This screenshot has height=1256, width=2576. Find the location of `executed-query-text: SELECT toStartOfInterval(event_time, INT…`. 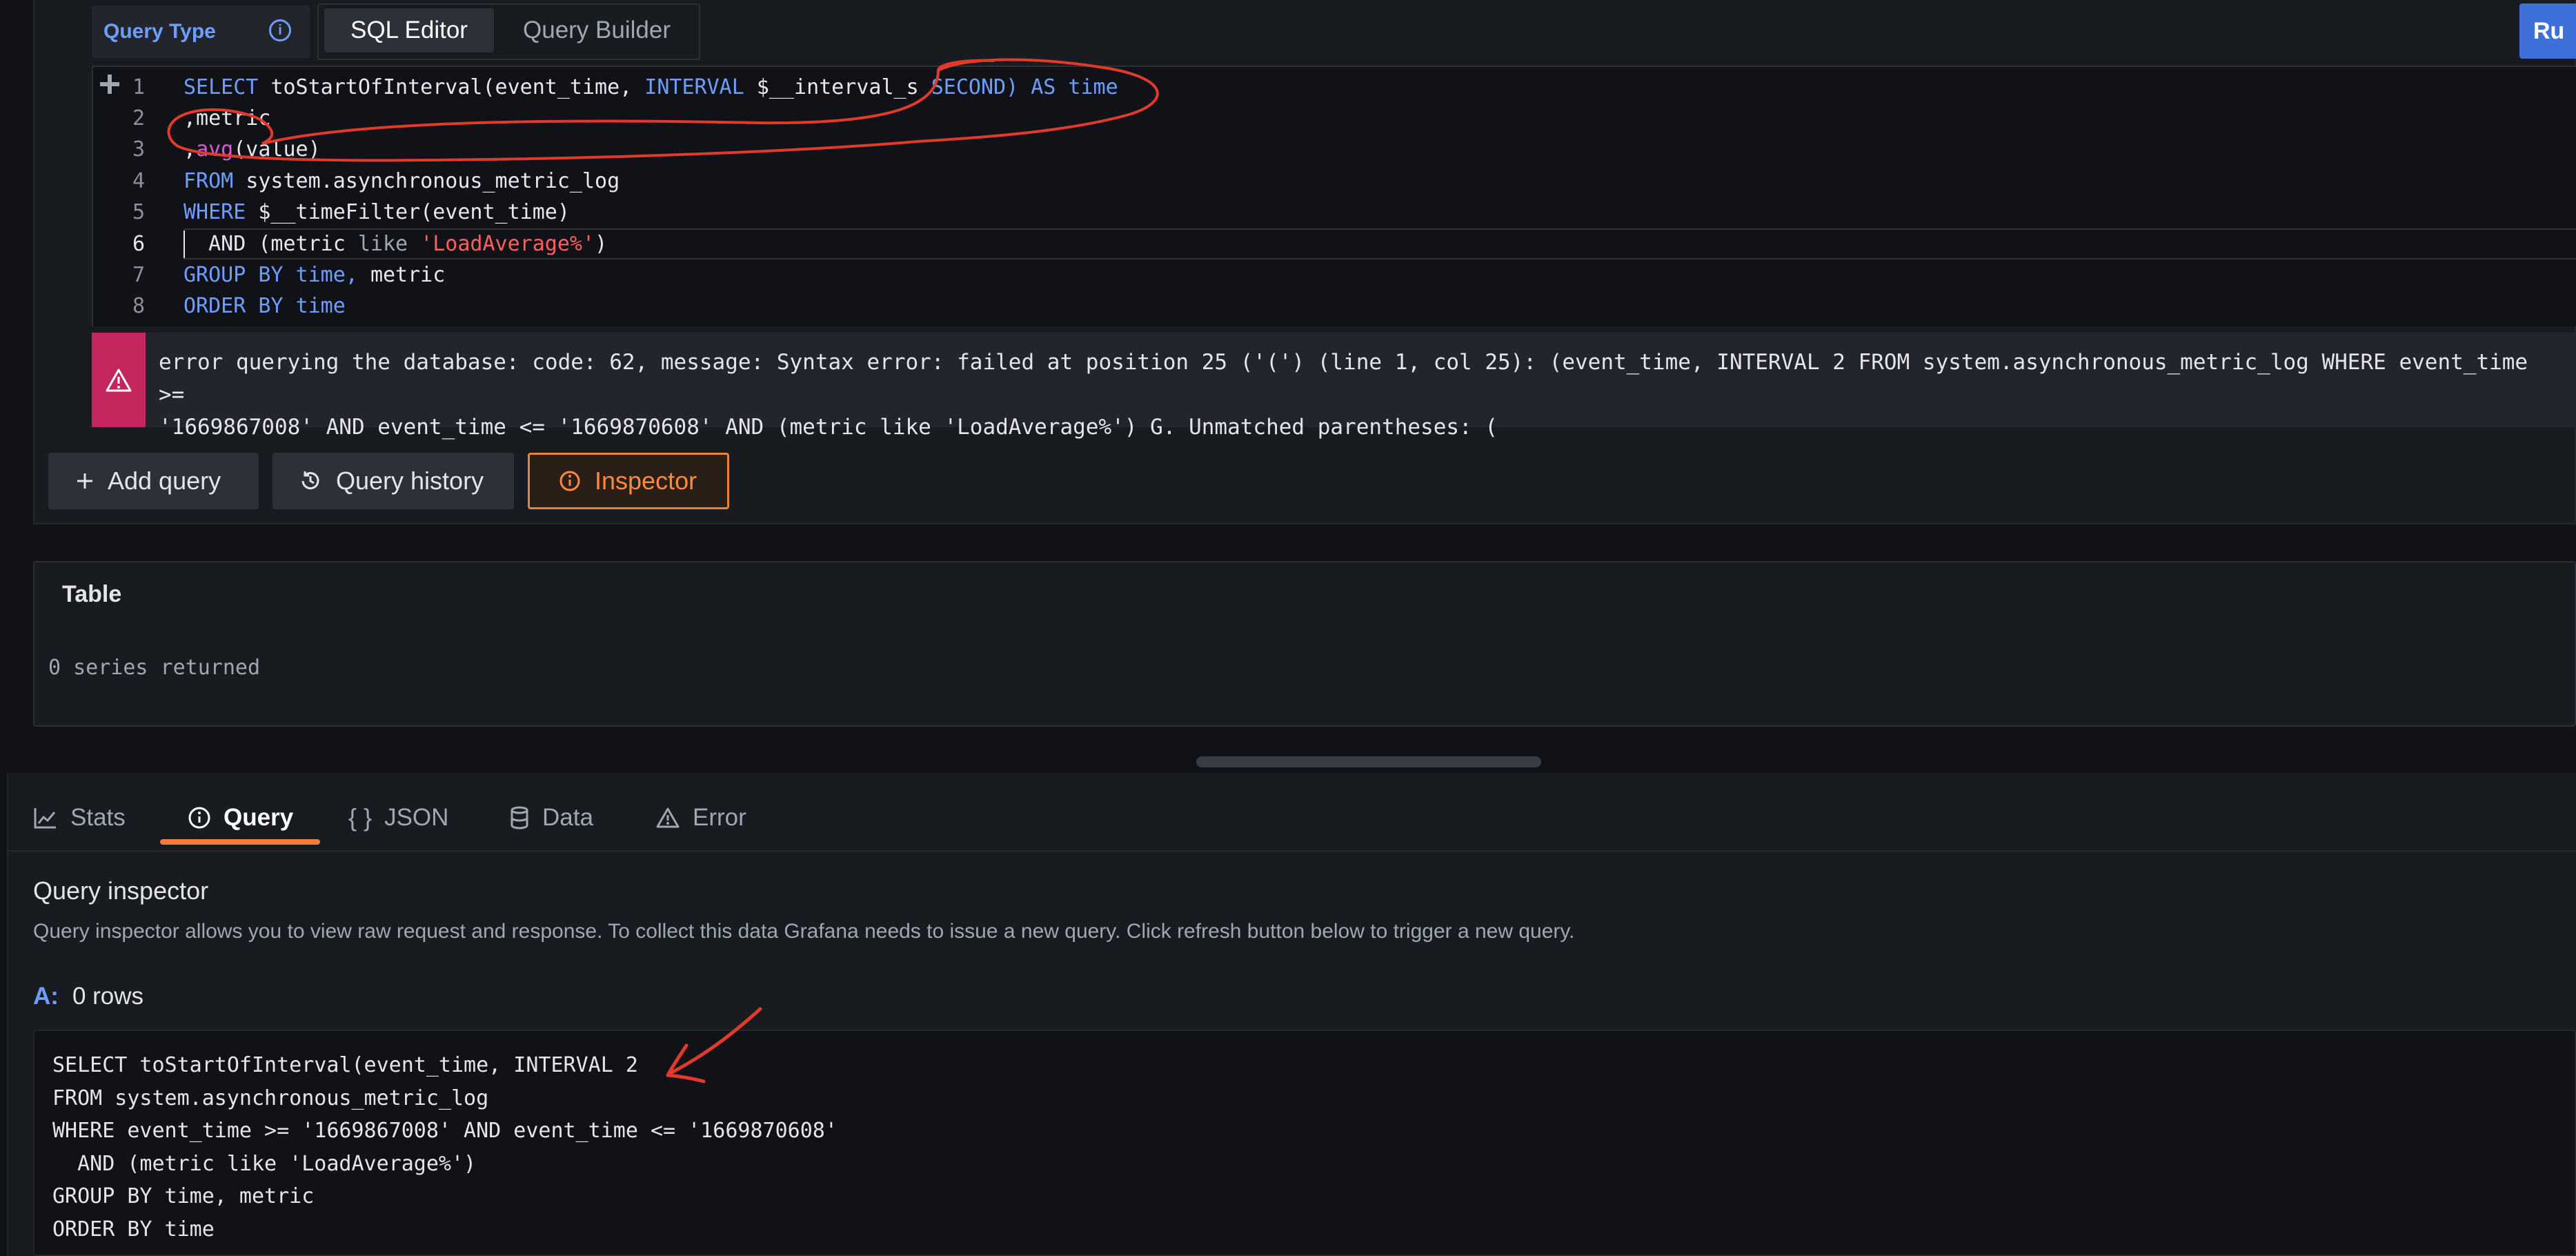

executed-query-text: SELECT toStartOfInterval(event_time, INT… is located at coordinates (445, 1147).